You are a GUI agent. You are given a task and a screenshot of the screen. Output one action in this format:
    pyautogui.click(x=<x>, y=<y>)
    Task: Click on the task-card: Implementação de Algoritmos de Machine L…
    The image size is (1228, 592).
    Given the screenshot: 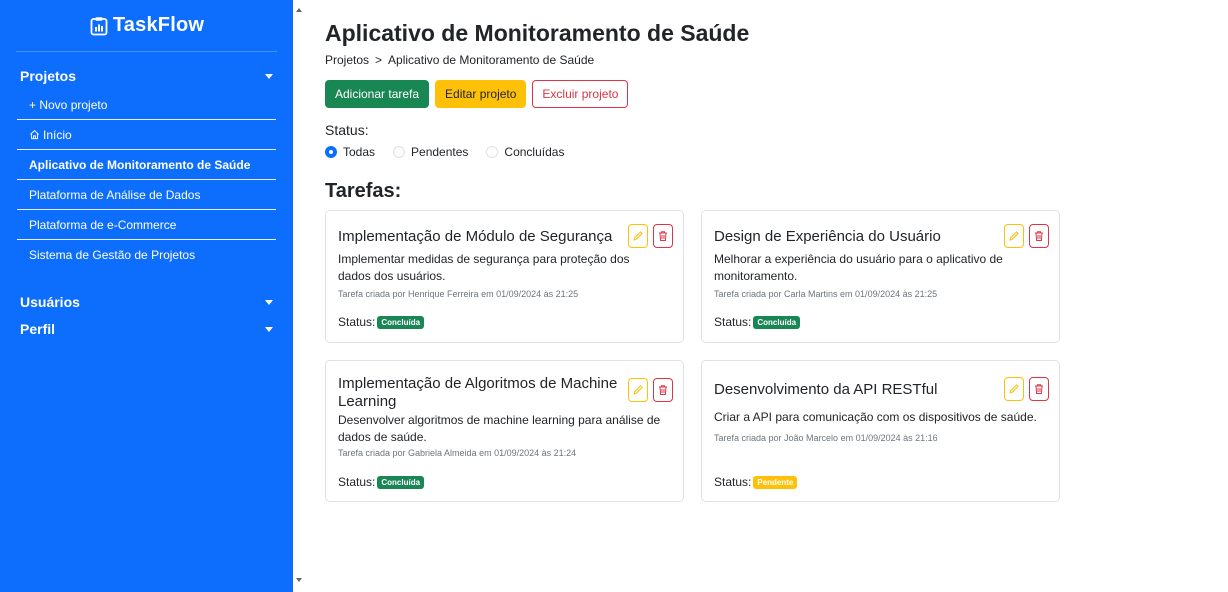 What is the action you would take?
    pyautogui.click(x=504, y=431)
    